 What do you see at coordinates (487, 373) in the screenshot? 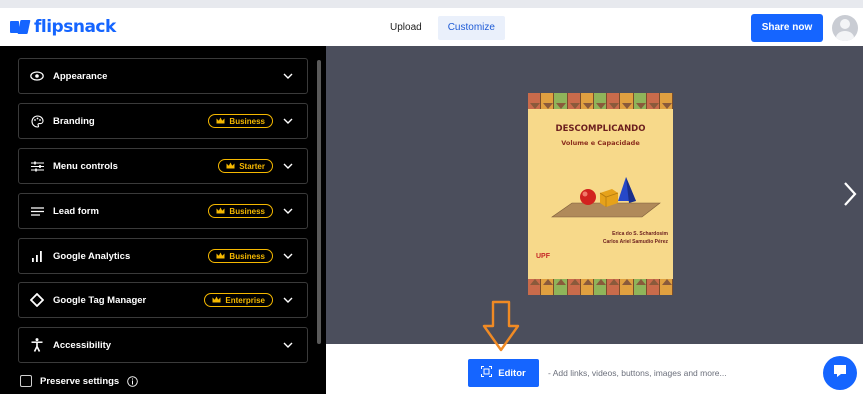
I see `editor-icon` at bounding box center [487, 373].